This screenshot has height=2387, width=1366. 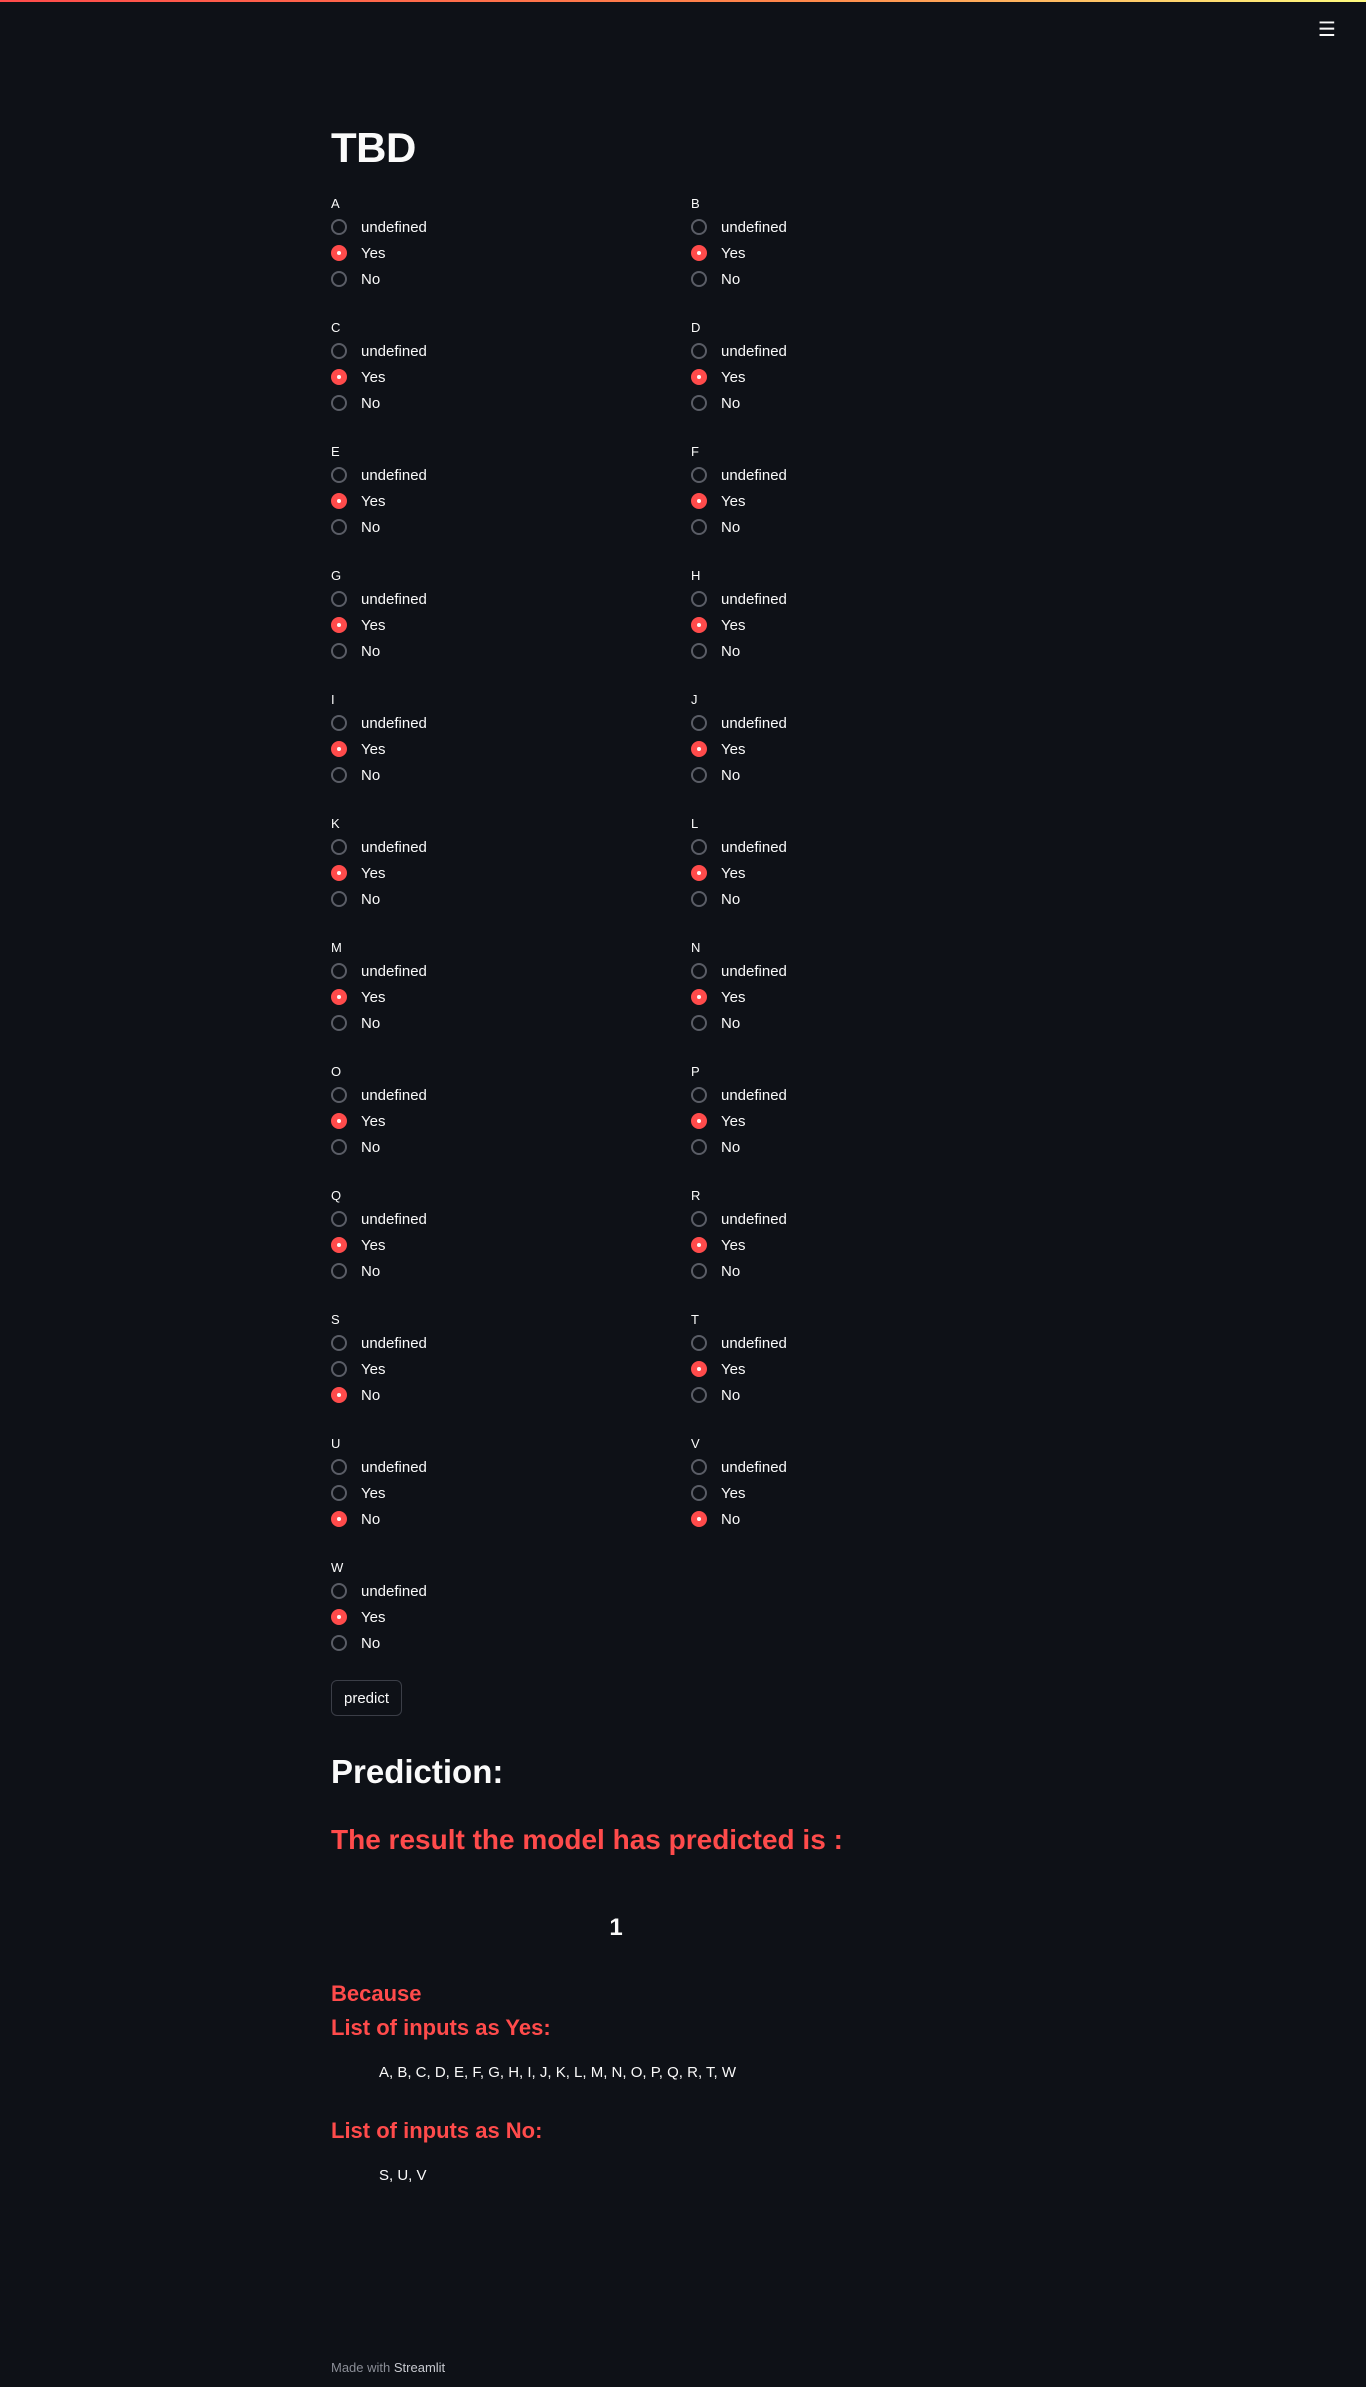 What do you see at coordinates (1327, 29) in the screenshot?
I see `main-menu-button: ☰` at bounding box center [1327, 29].